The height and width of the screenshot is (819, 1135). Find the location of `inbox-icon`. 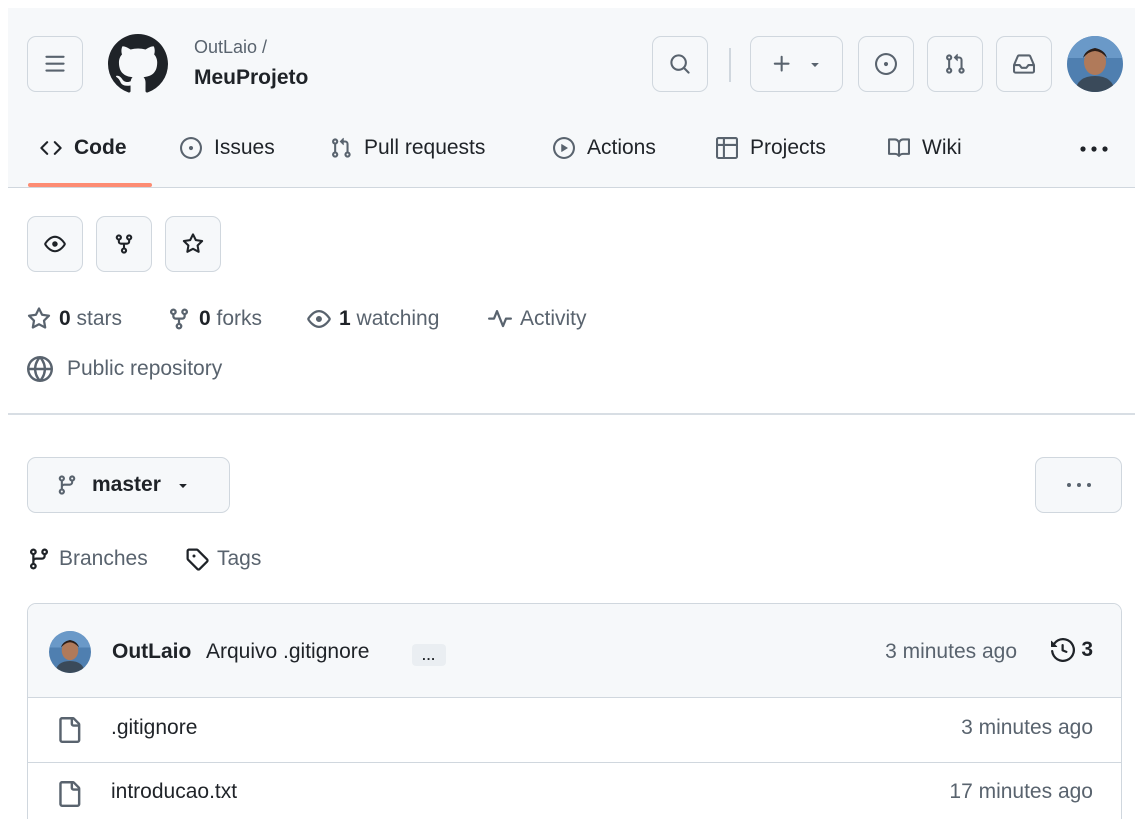

inbox-icon is located at coordinates (1024, 64).